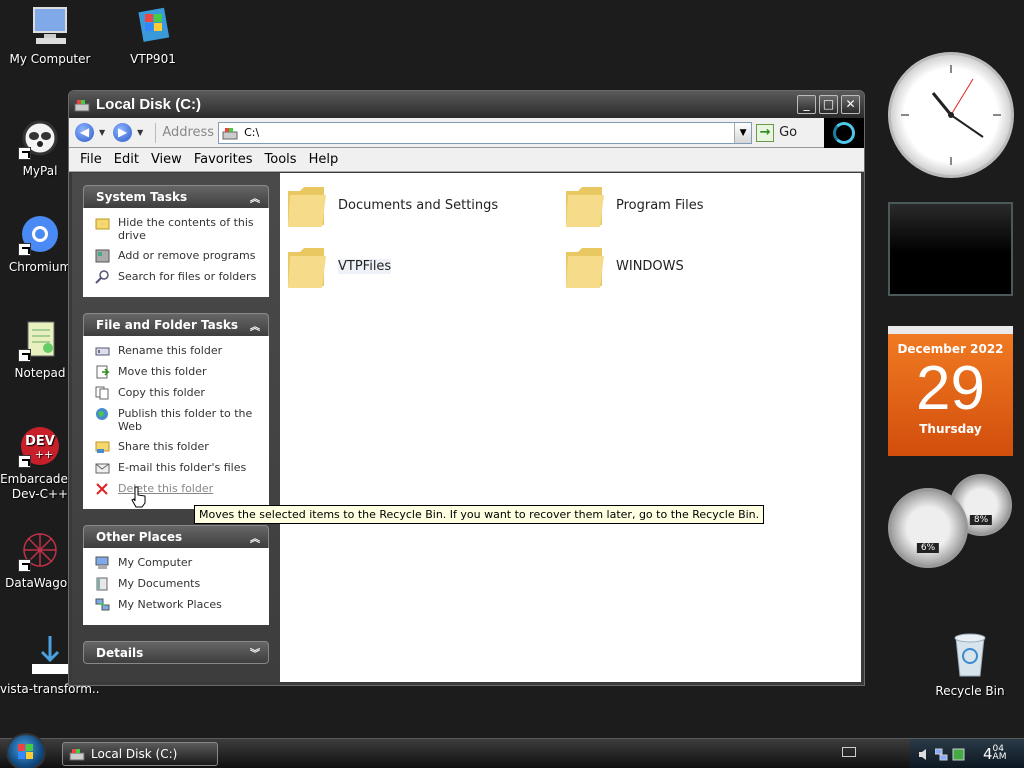 This screenshot has height=768, width=1024. I want to click on task-email-files: E-mail this folder's files, so click(177, 468).